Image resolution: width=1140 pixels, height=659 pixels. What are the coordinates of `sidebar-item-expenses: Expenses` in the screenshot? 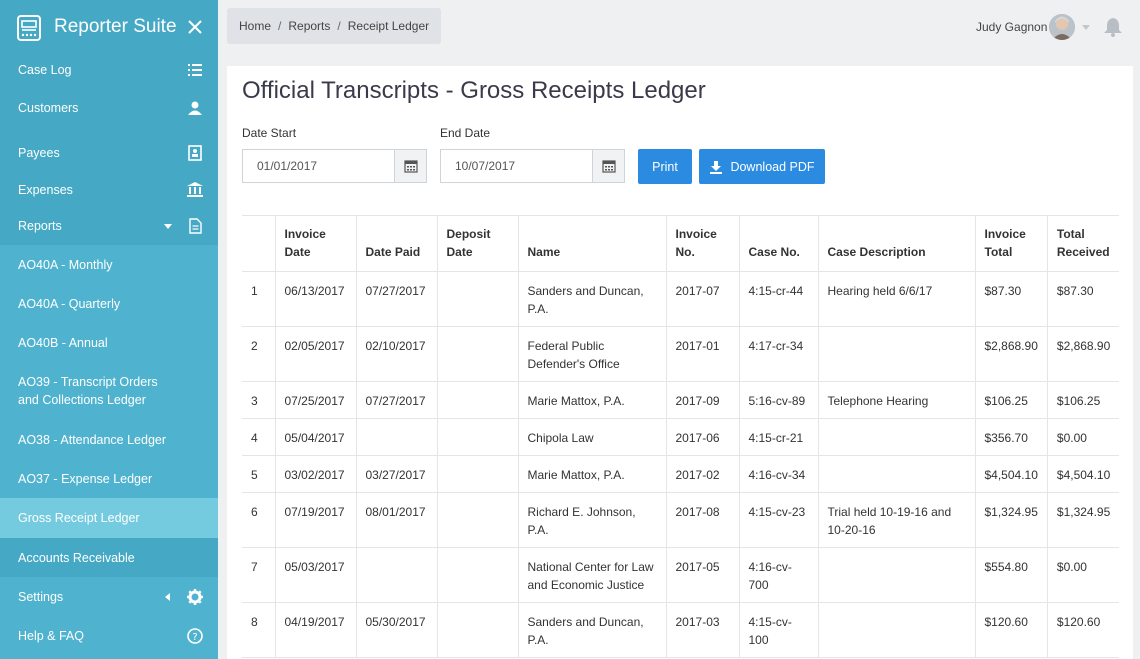 It's located at (109, 189).